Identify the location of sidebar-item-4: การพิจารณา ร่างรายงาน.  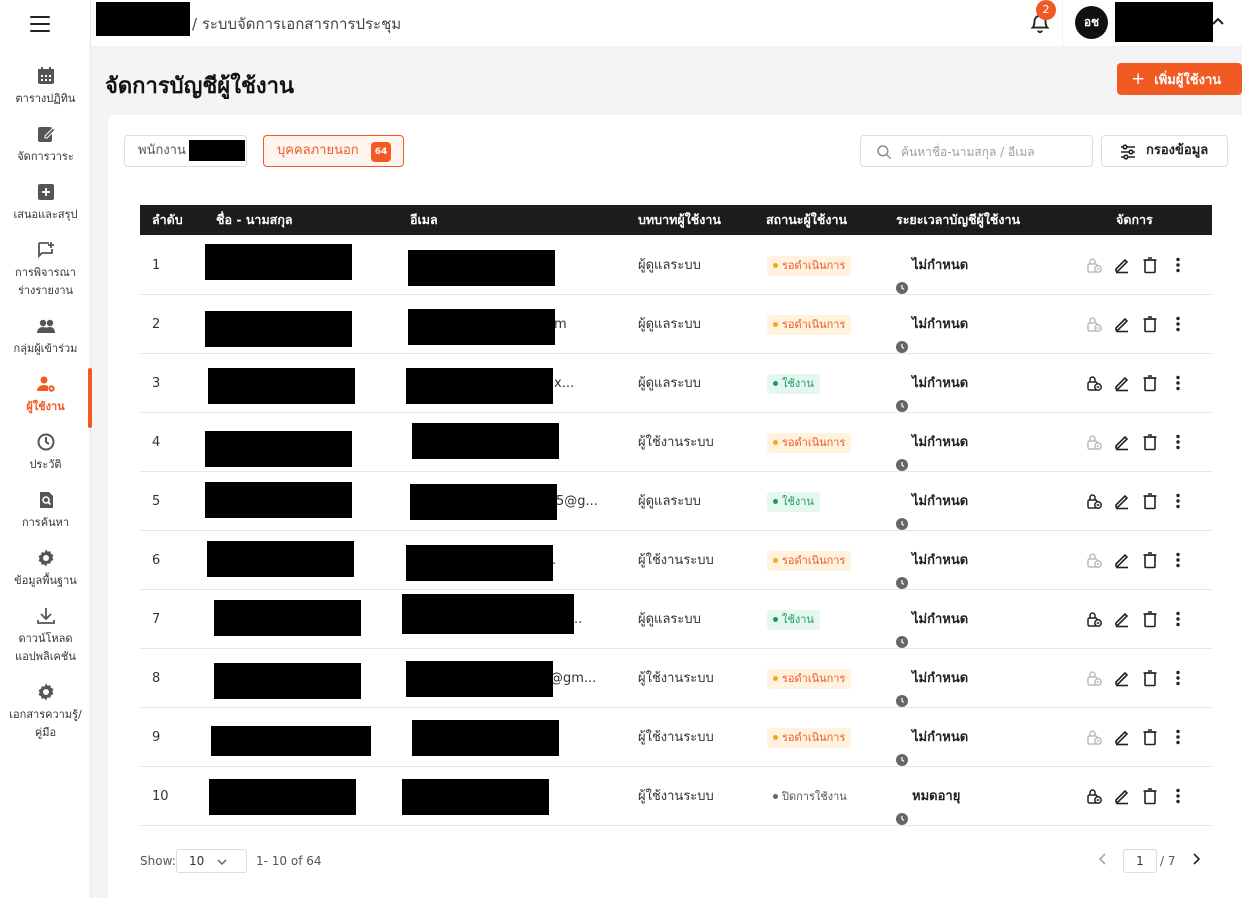
(45, 270).